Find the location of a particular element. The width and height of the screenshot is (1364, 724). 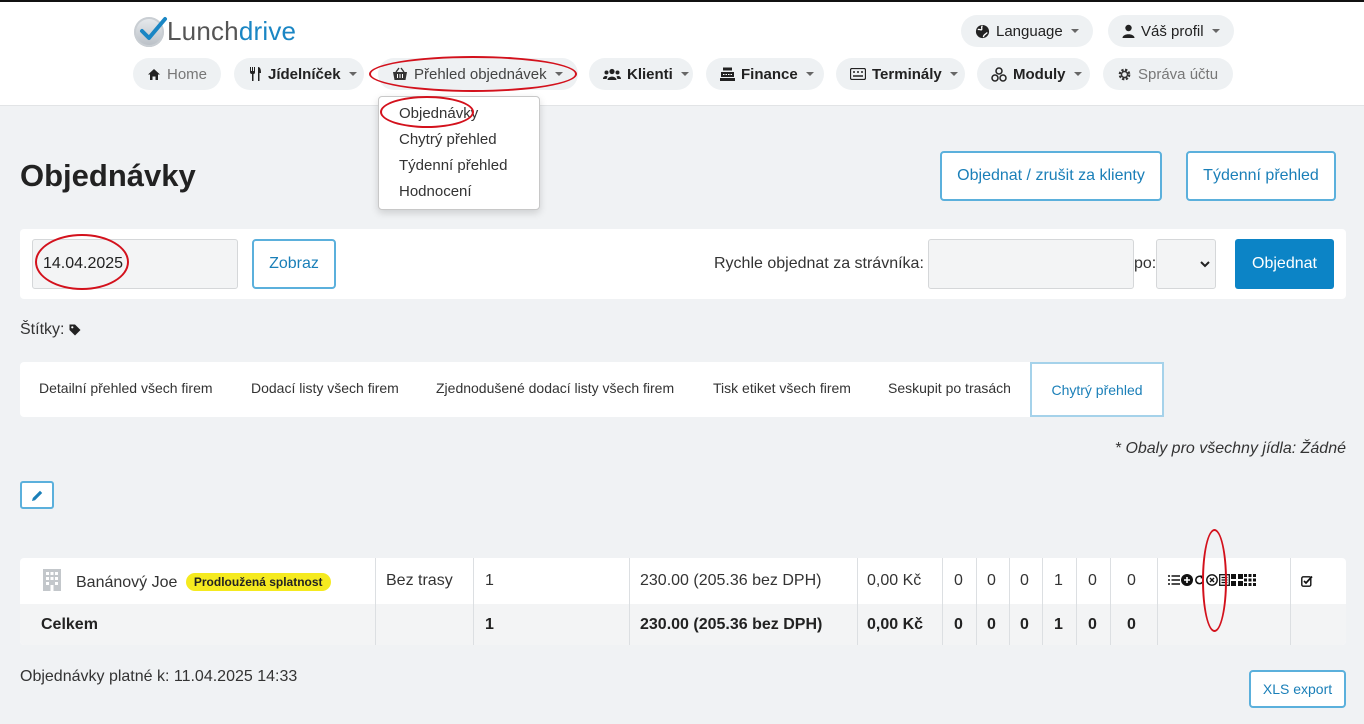

meal-count-4: 1 is located at coordinates (1058, 580).